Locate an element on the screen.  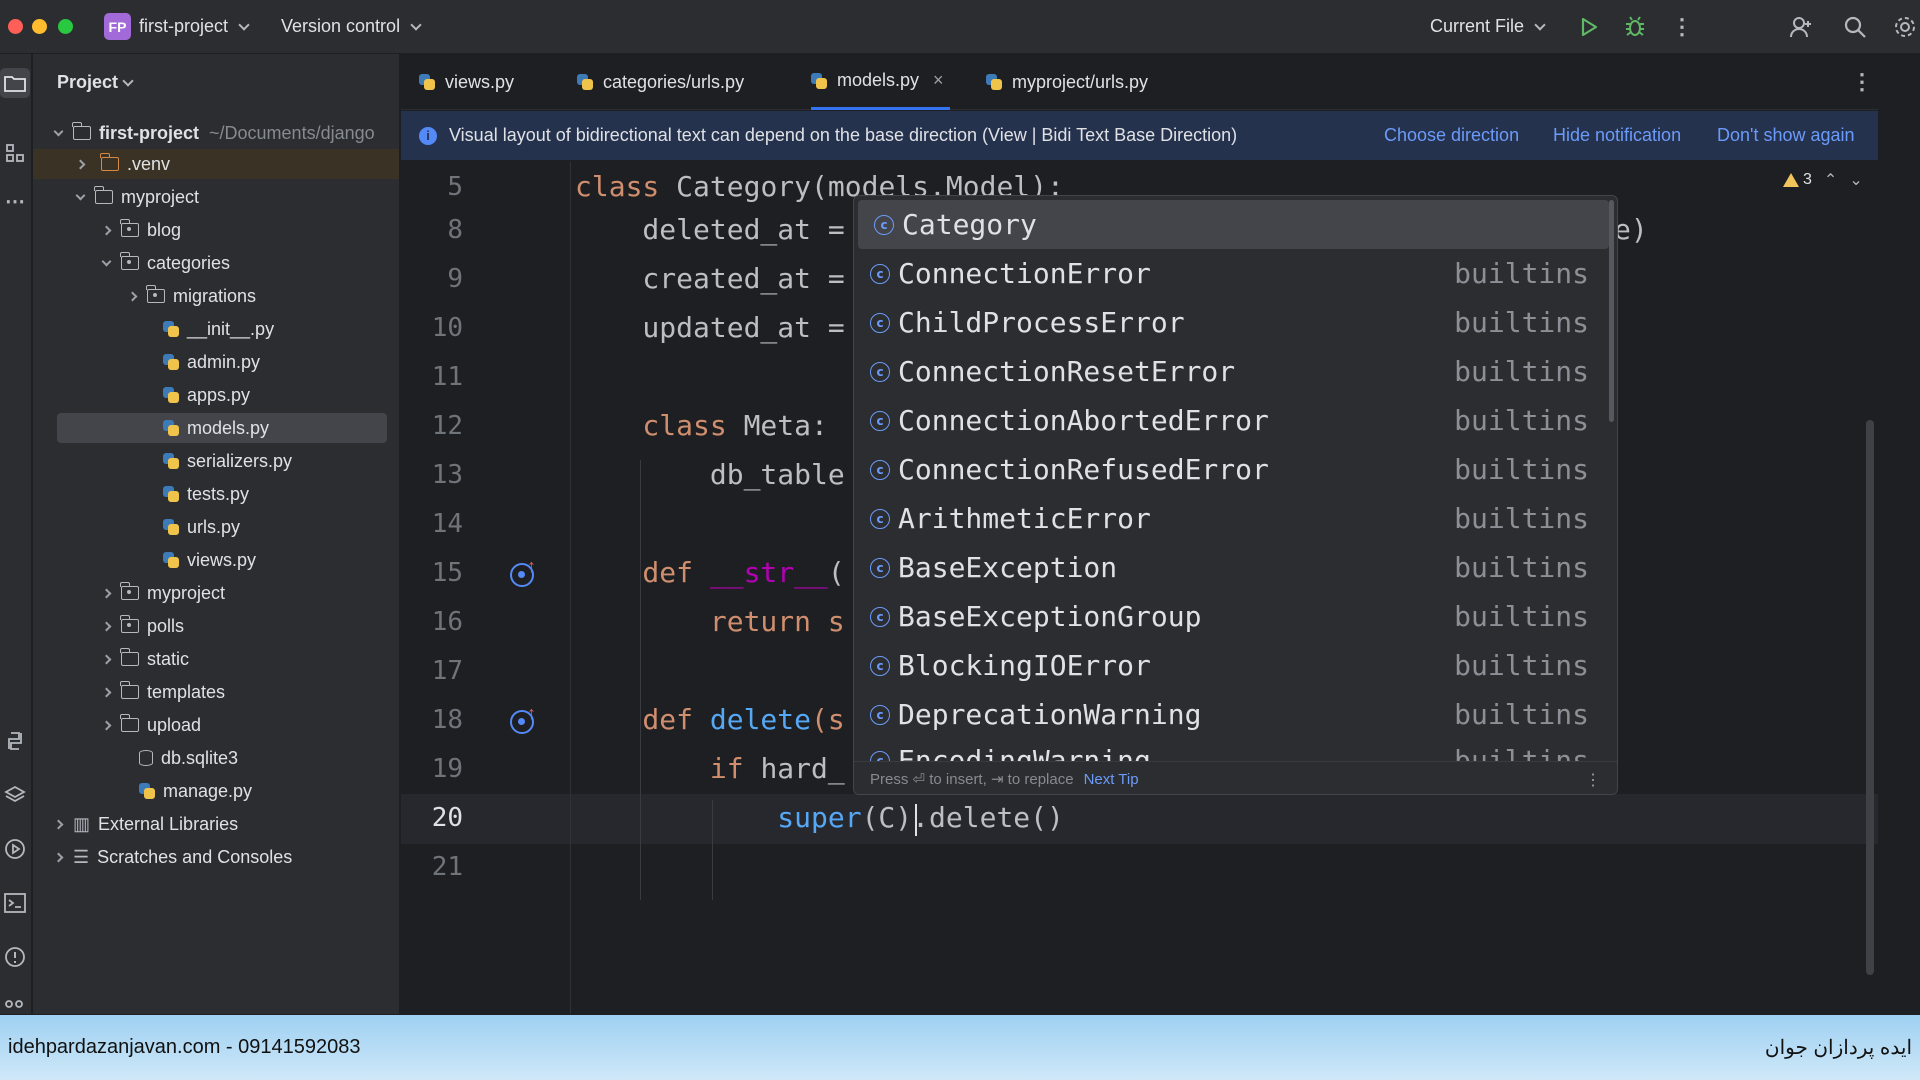
hide-notification-link: Hide notification is located at coordinates (1617, 135).